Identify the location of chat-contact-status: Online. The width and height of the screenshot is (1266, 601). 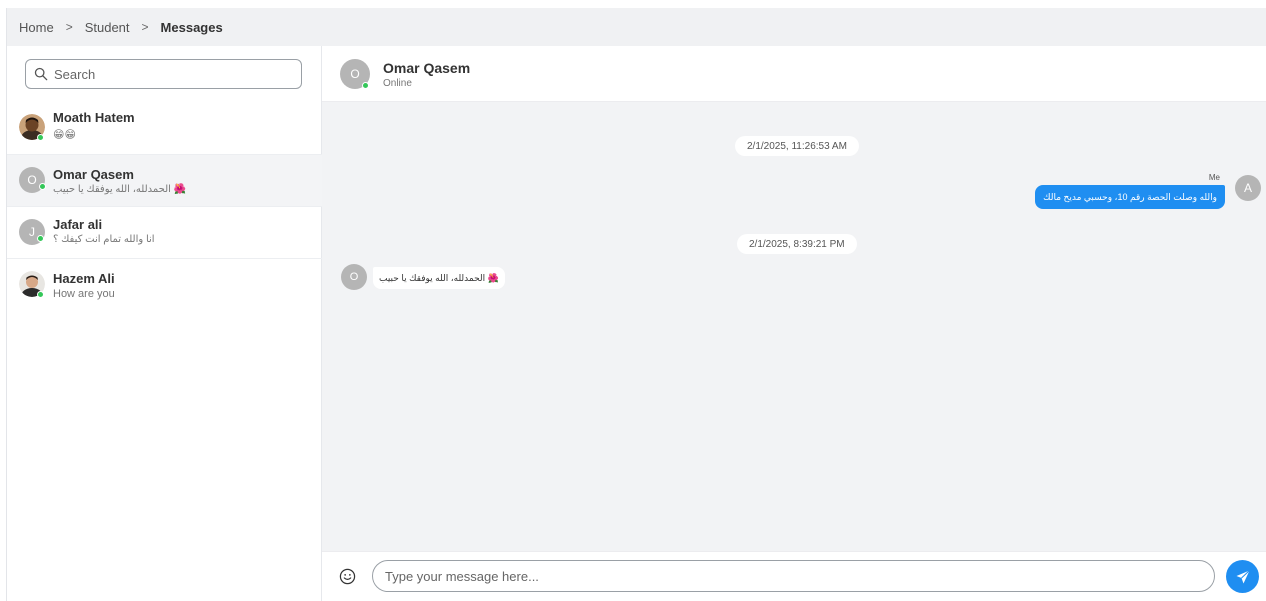
(397, 83).